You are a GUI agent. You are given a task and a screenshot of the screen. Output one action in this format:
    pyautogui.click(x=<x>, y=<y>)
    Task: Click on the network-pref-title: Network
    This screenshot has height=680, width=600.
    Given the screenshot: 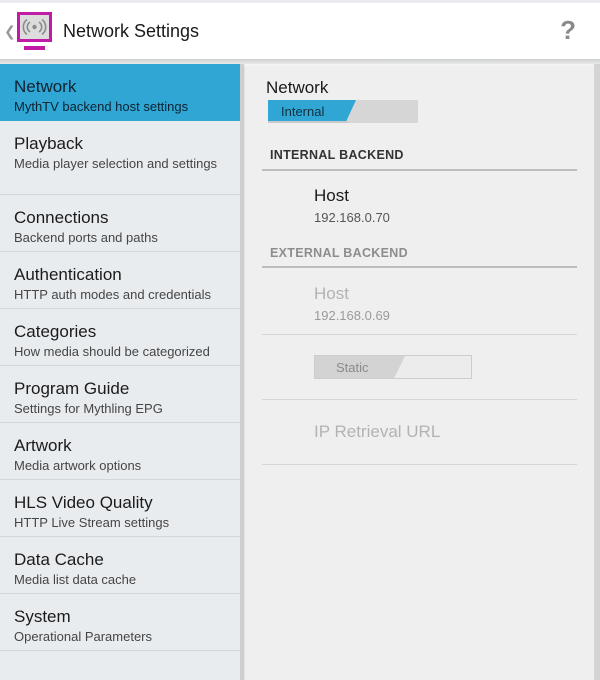 What is the action you would take?
    pyautogui.click(x=297, y=87)
    